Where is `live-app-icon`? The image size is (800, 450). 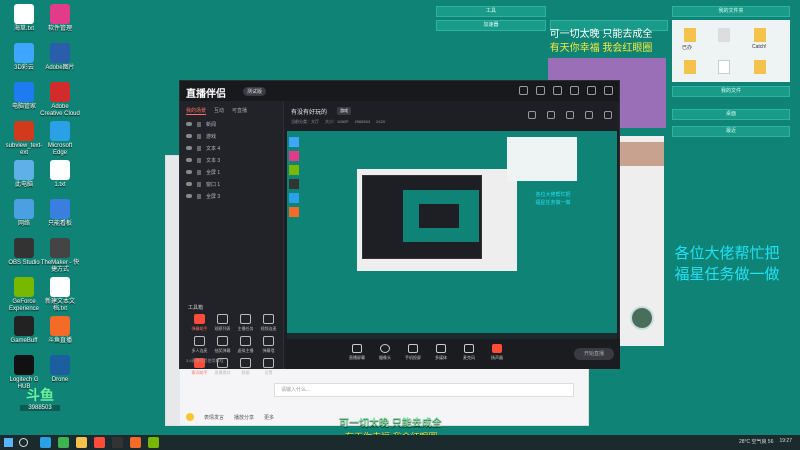
live-app-icon is located at coordinates (99, 442).